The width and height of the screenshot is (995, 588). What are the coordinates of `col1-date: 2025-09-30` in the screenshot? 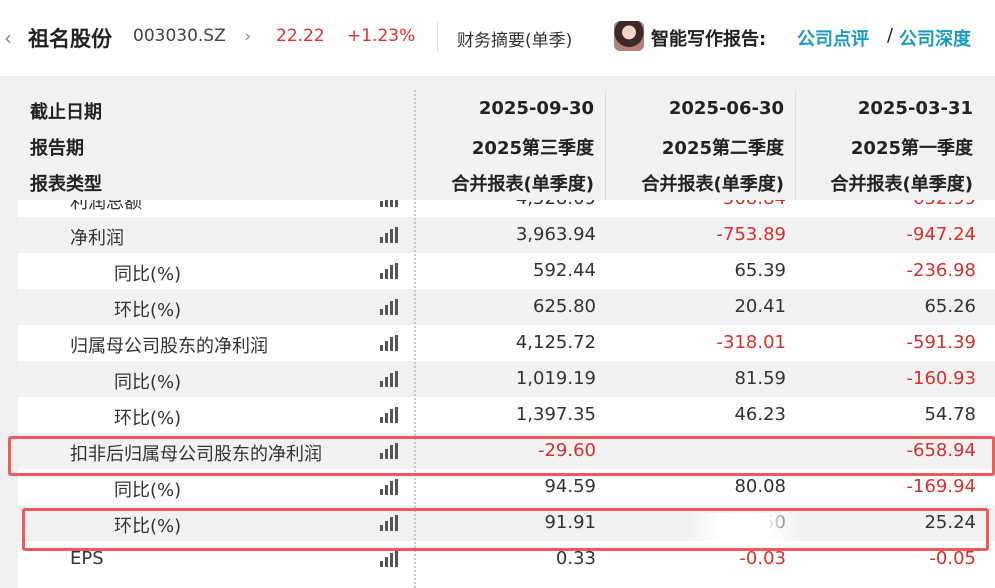 It's located at (536, 108).